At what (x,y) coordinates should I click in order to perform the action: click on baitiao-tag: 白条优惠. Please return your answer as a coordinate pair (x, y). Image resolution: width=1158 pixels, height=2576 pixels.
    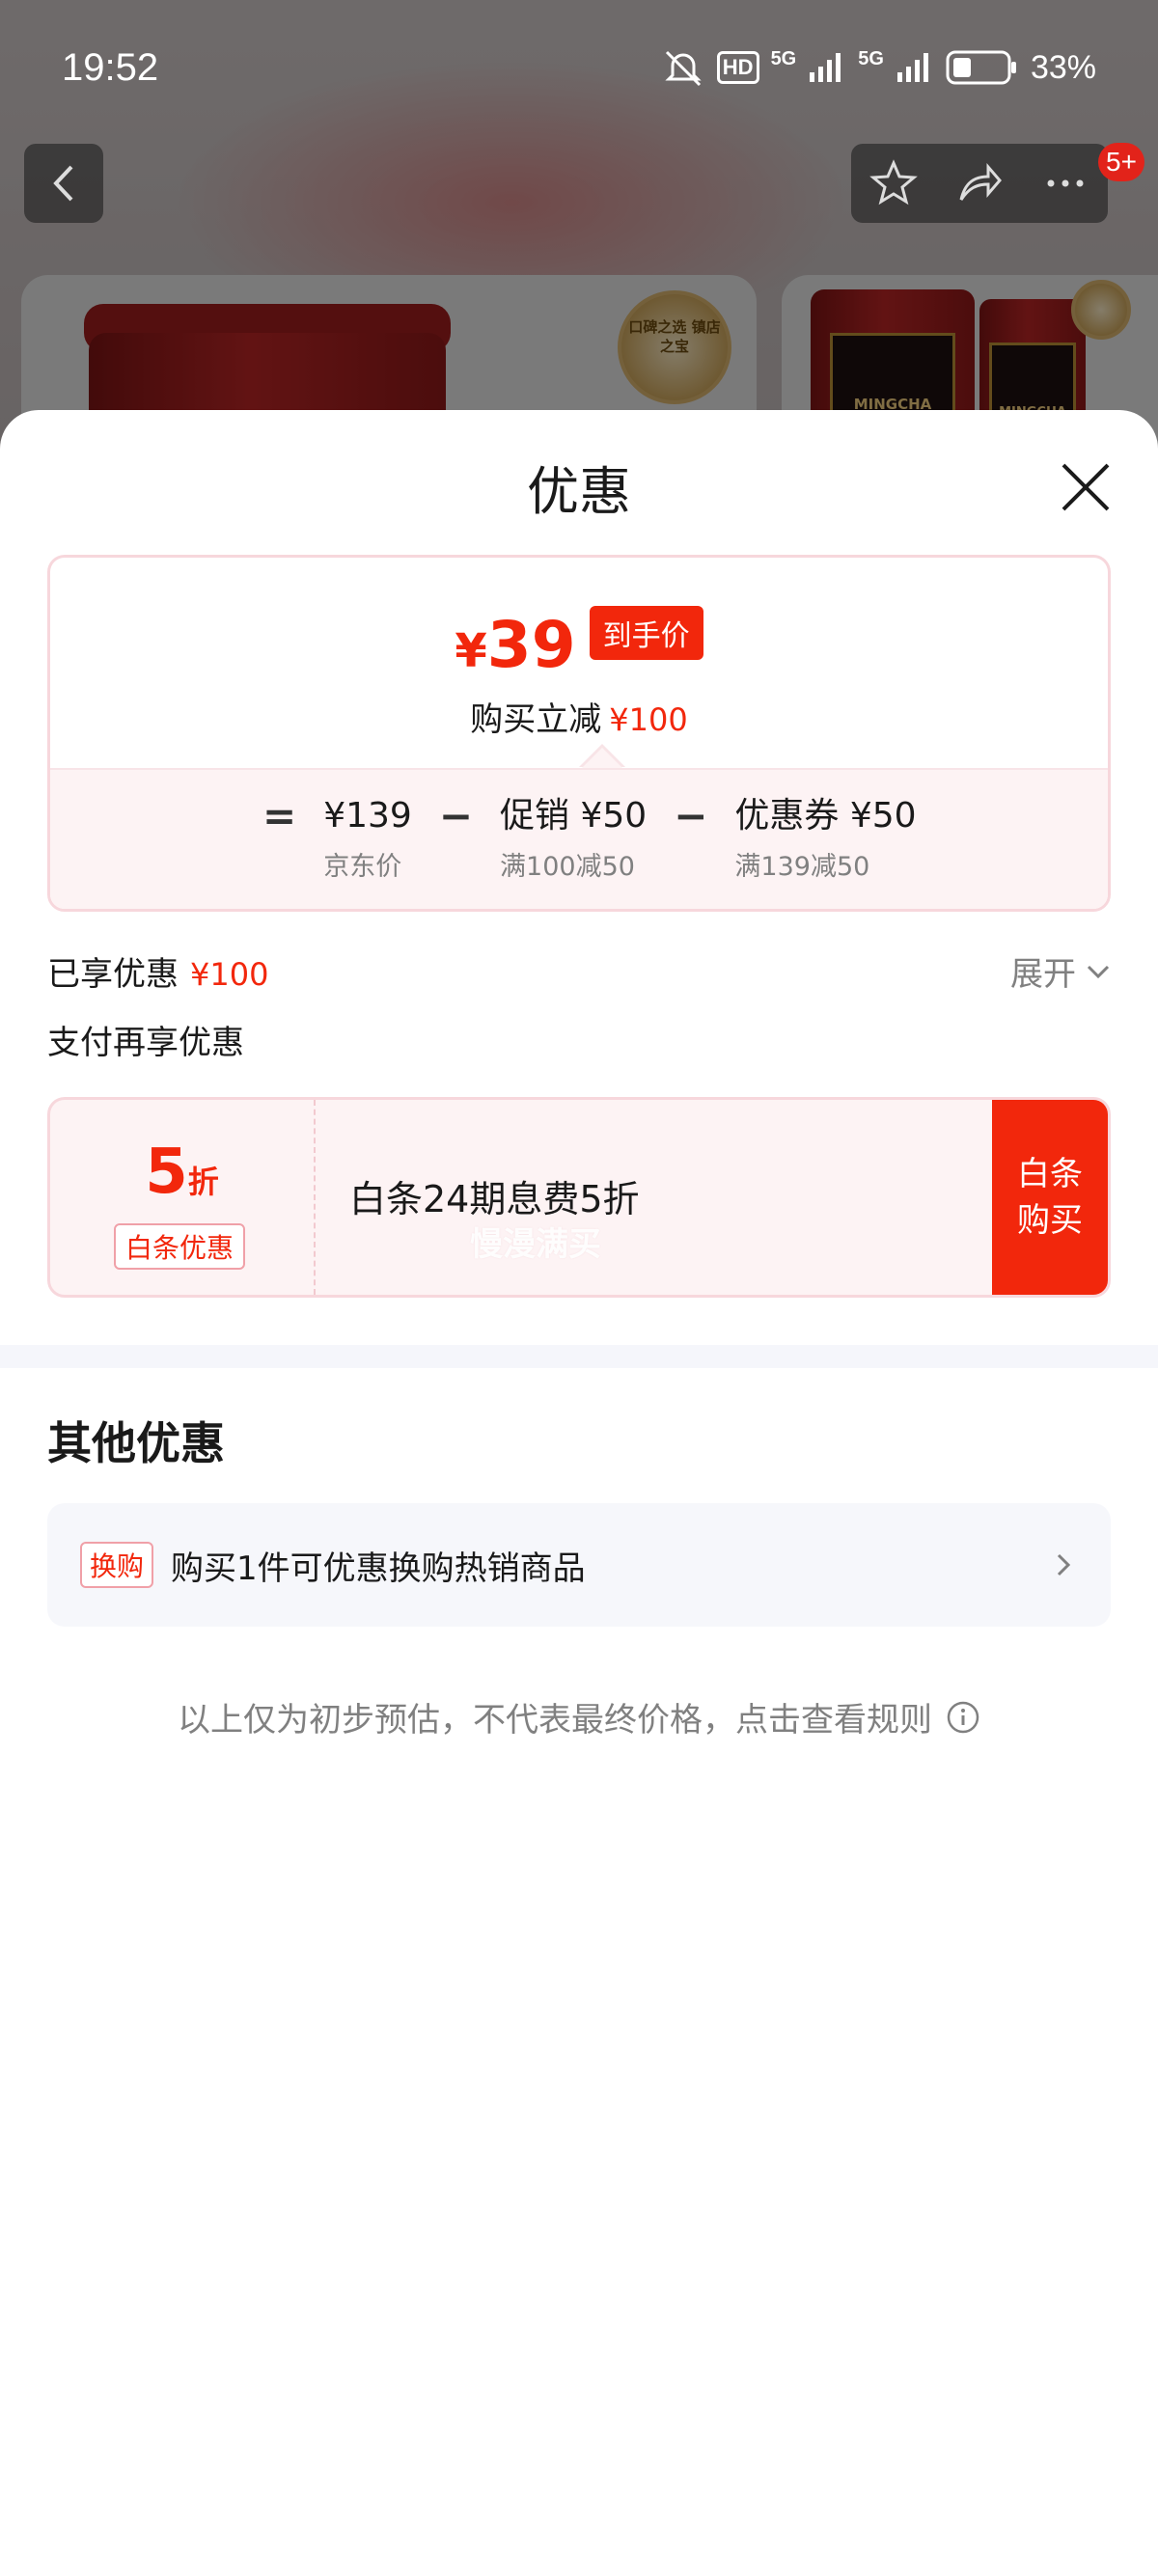
    Looking at the image, I should click on (180, 1246).